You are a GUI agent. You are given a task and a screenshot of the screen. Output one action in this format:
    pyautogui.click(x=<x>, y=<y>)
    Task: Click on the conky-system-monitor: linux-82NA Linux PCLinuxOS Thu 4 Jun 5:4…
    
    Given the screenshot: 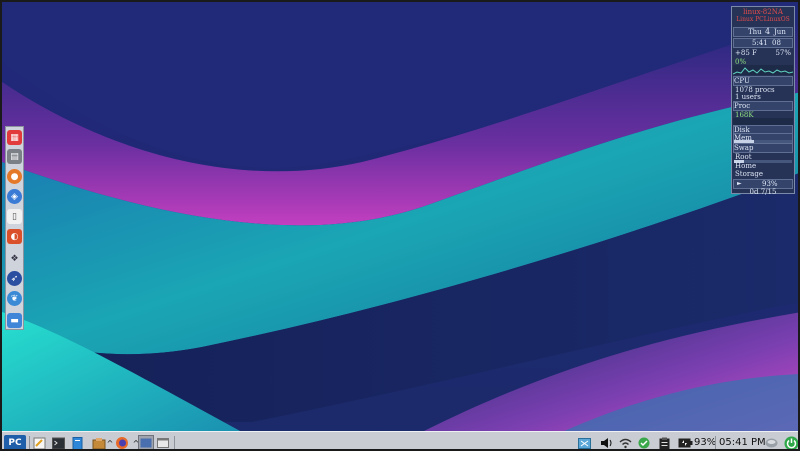 What is the action you would take?
    pyautogui.click(x=763, y=101)
    